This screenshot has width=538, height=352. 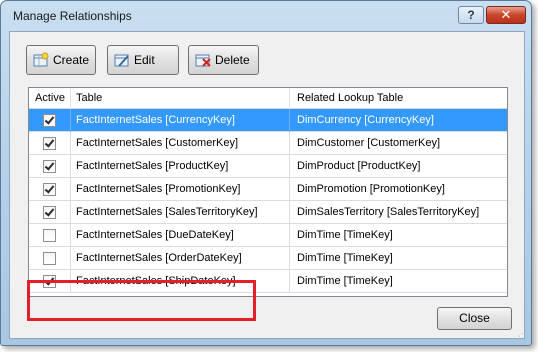 I want to click on column-header-lookup: Related Lookup Table, so click(x=350, y=98).